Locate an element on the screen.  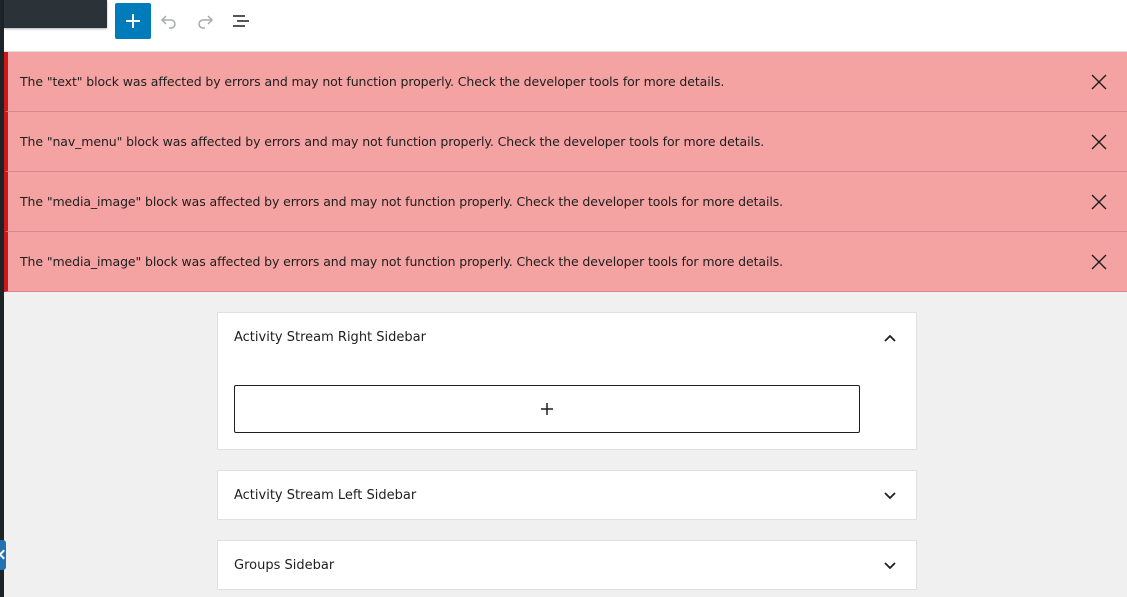
list-view-button is located at coordinates (241, 21).